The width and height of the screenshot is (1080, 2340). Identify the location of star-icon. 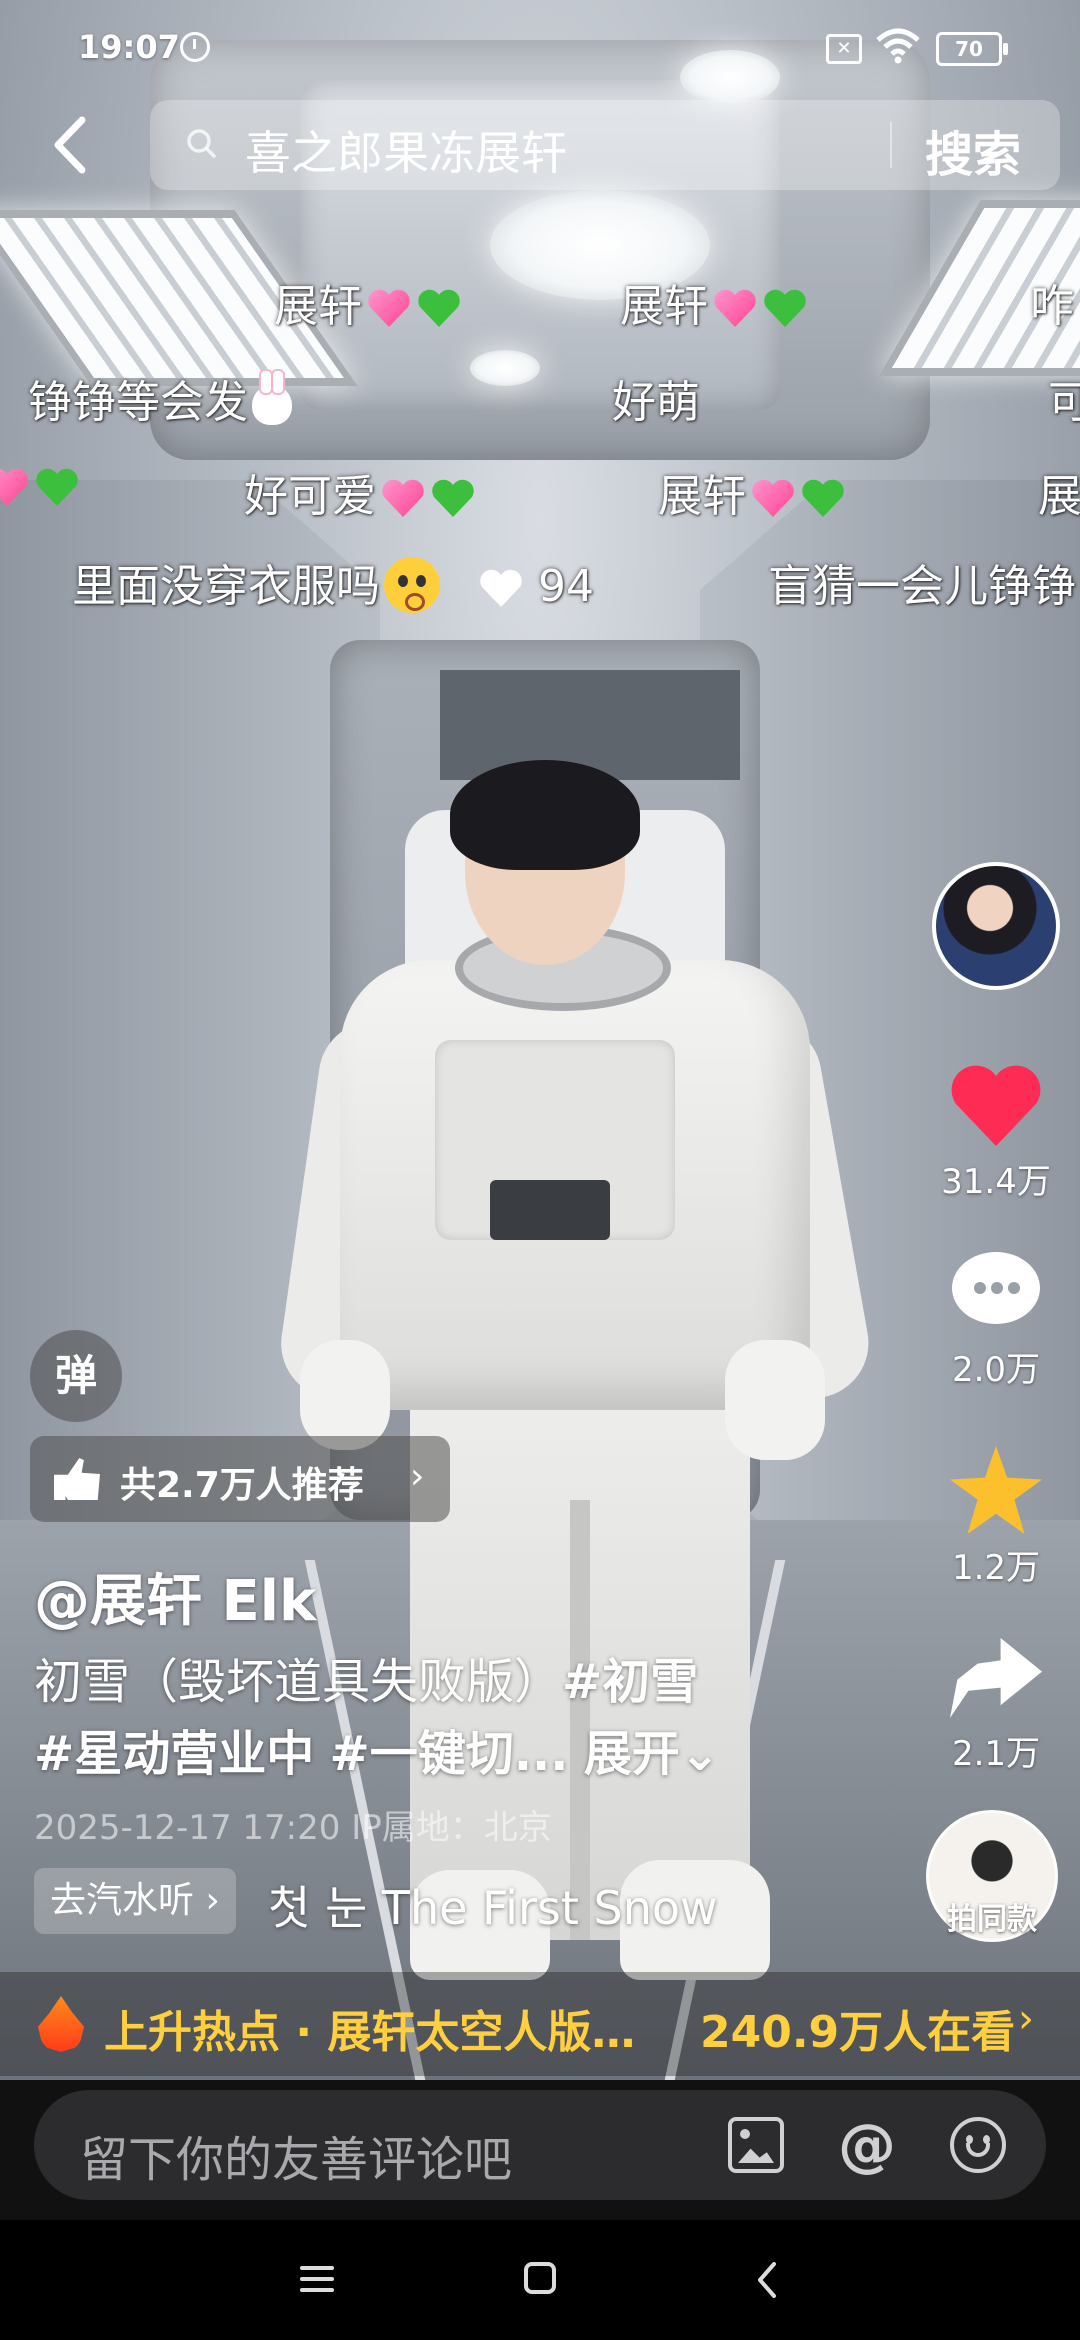
(996, 1490).